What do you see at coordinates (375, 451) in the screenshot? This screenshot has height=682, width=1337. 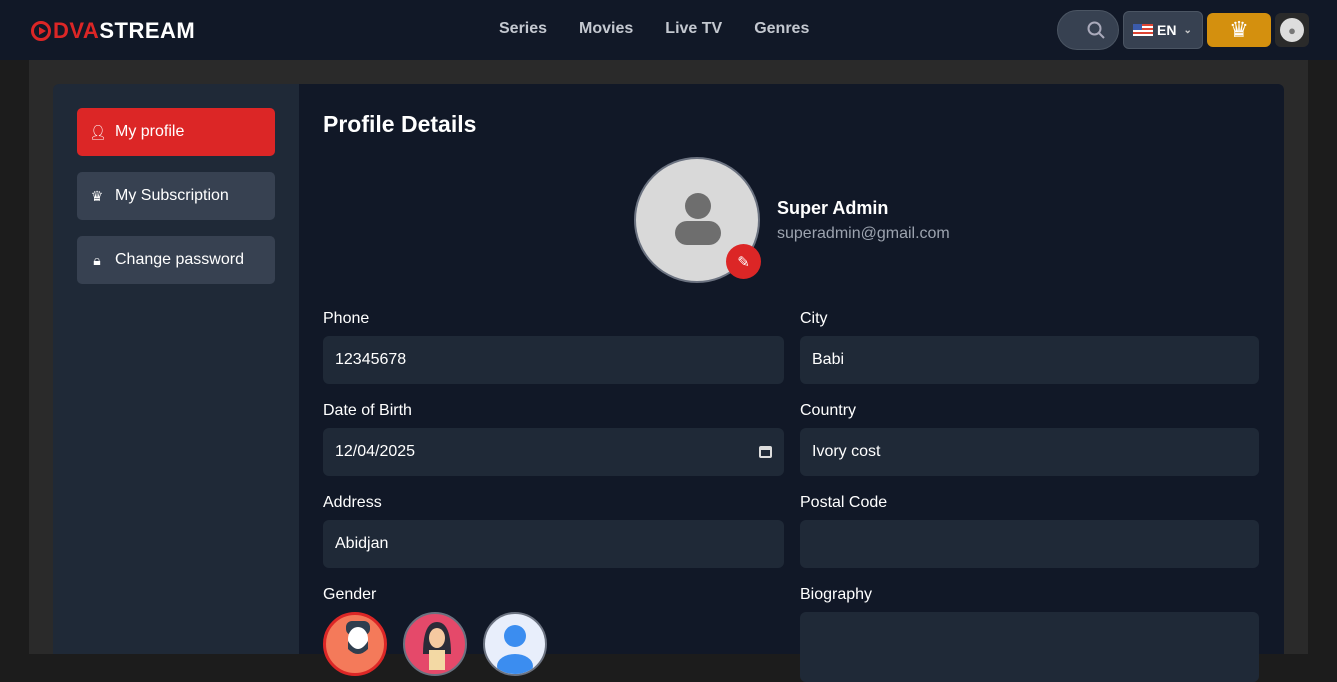 I see `dob-value: 12/04/2025` at bounding box center [375, 451].